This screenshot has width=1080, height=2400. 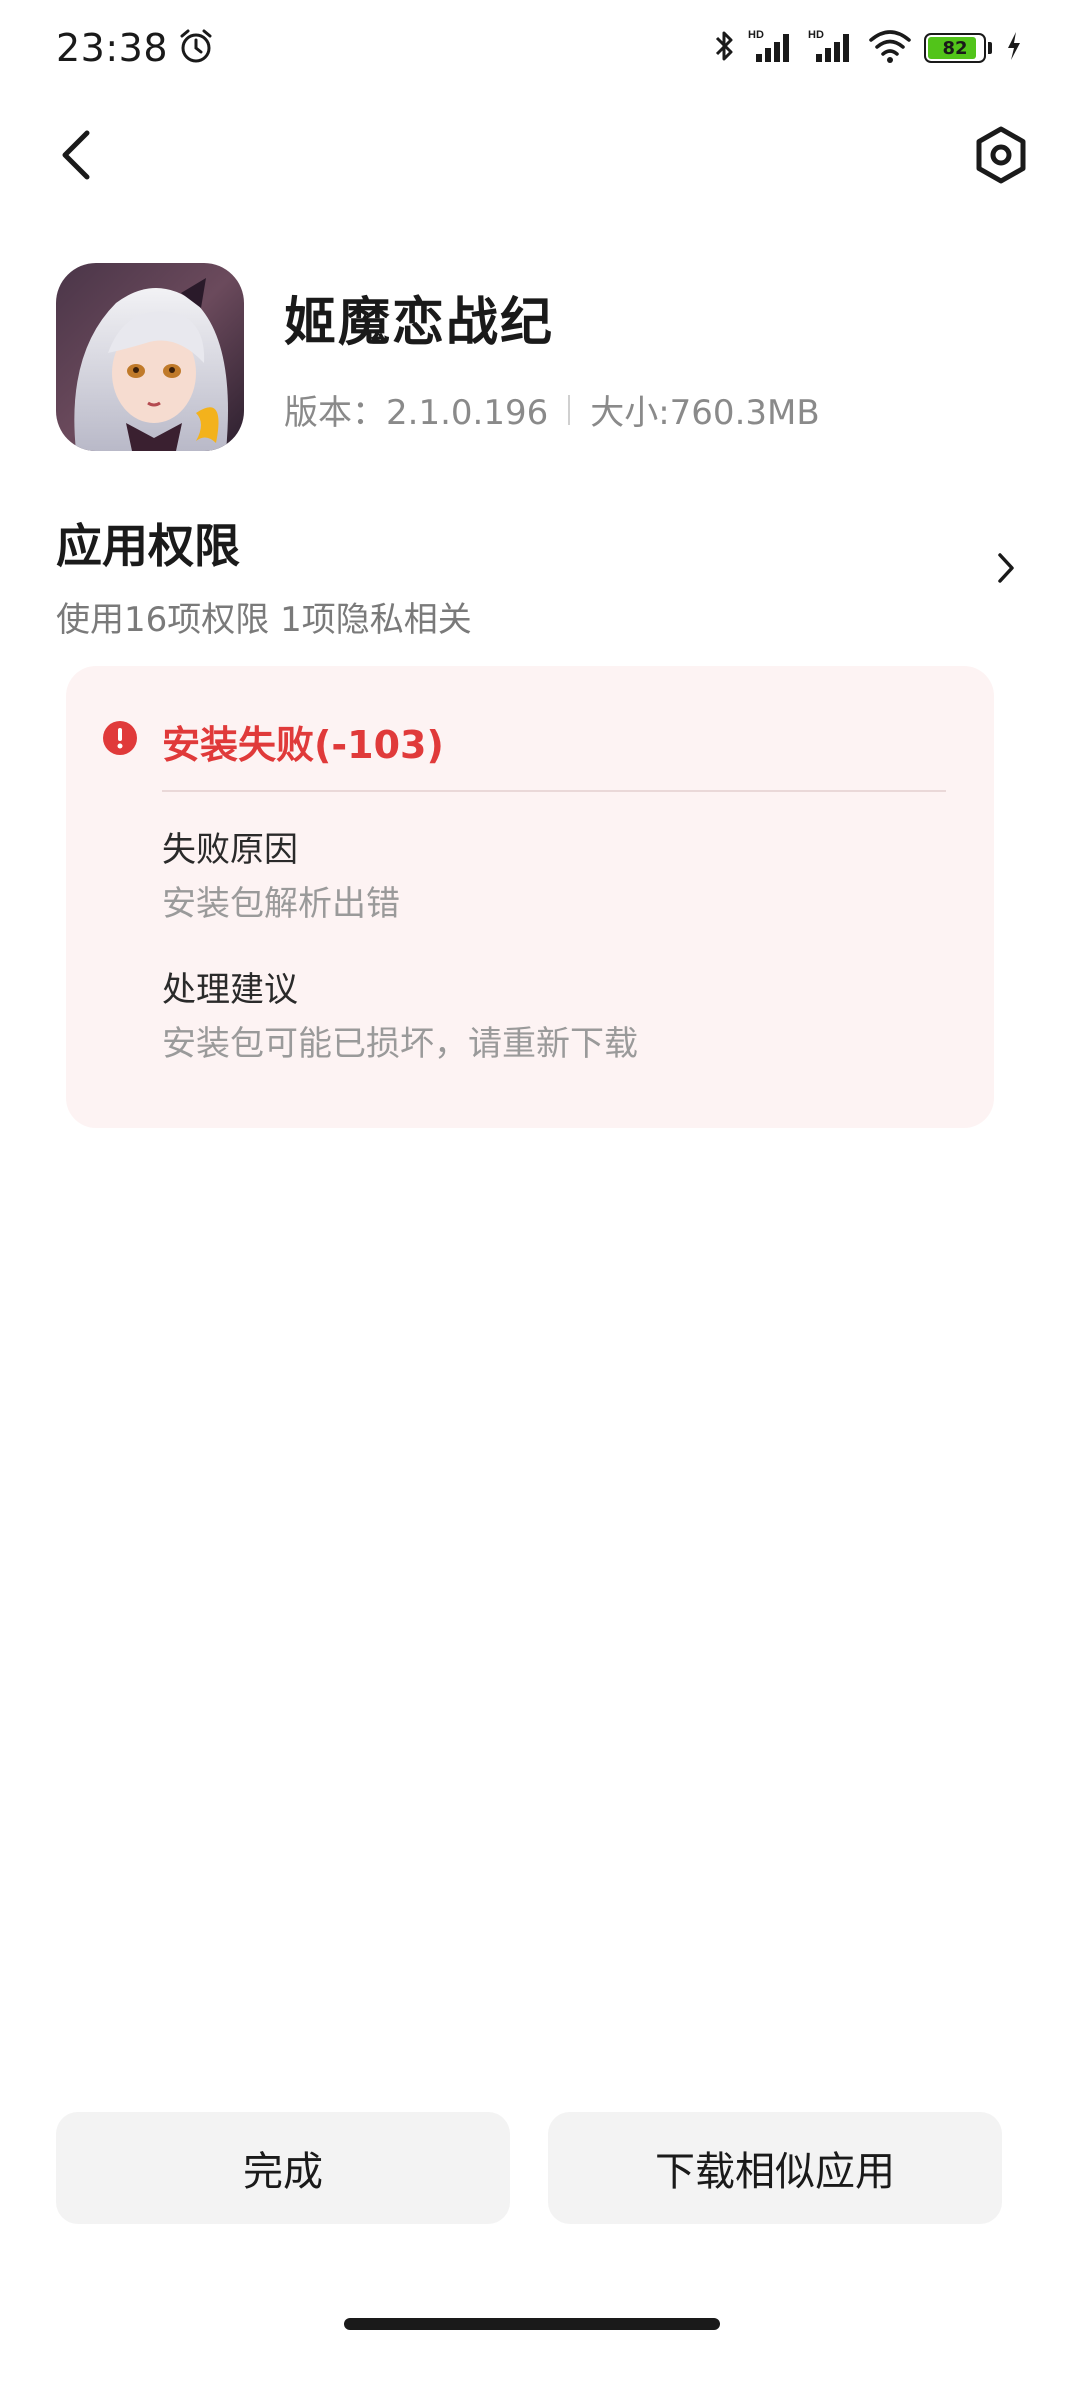 I want to click on status-right: HD HD 82, so click(x=868, y=48).